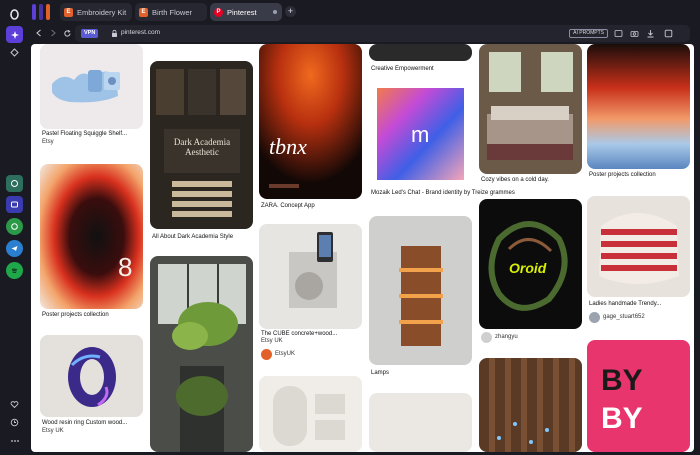 The image size is (700, 455). What do you see at coordinates (114, 33) in the screenshot?
I see `lock-icon` at bounding box center [114, 33].